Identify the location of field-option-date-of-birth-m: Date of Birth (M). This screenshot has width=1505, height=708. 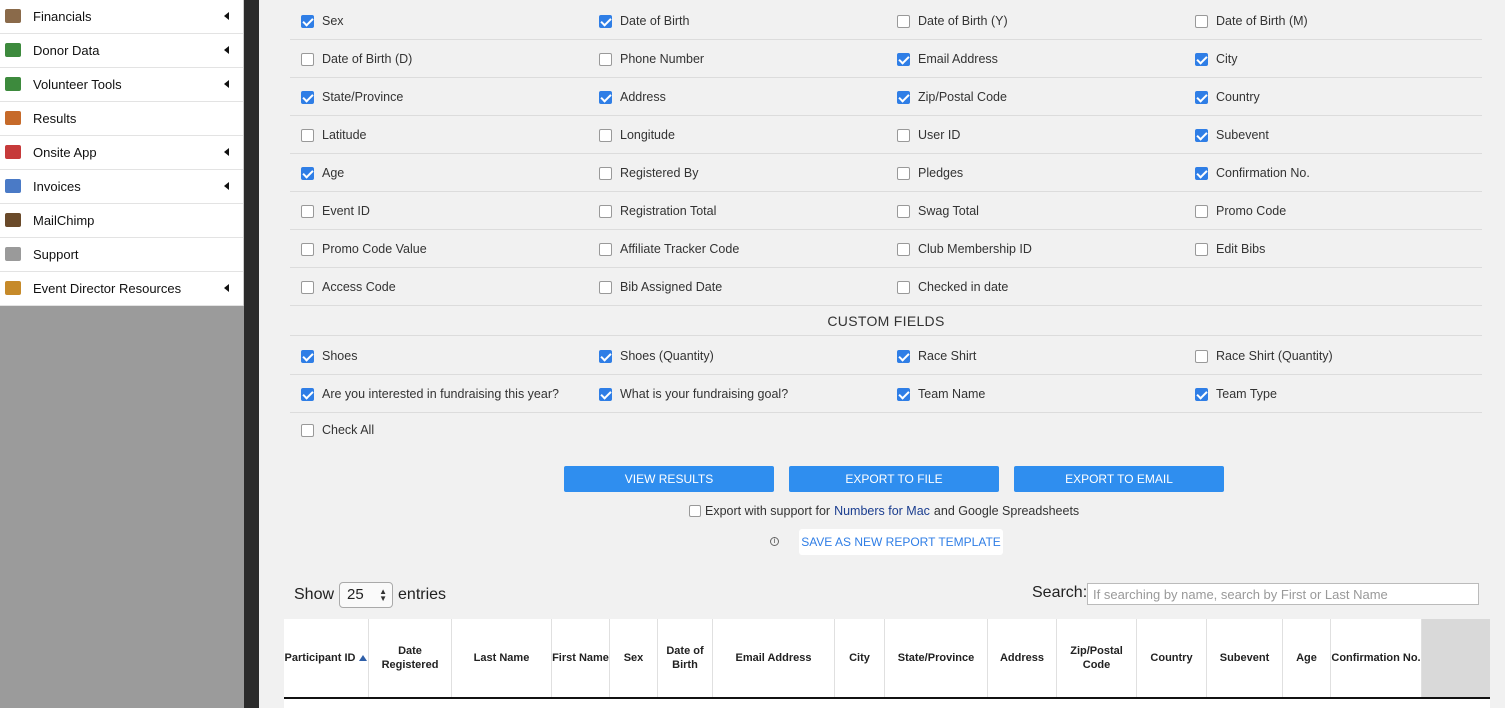
(1246, 21).